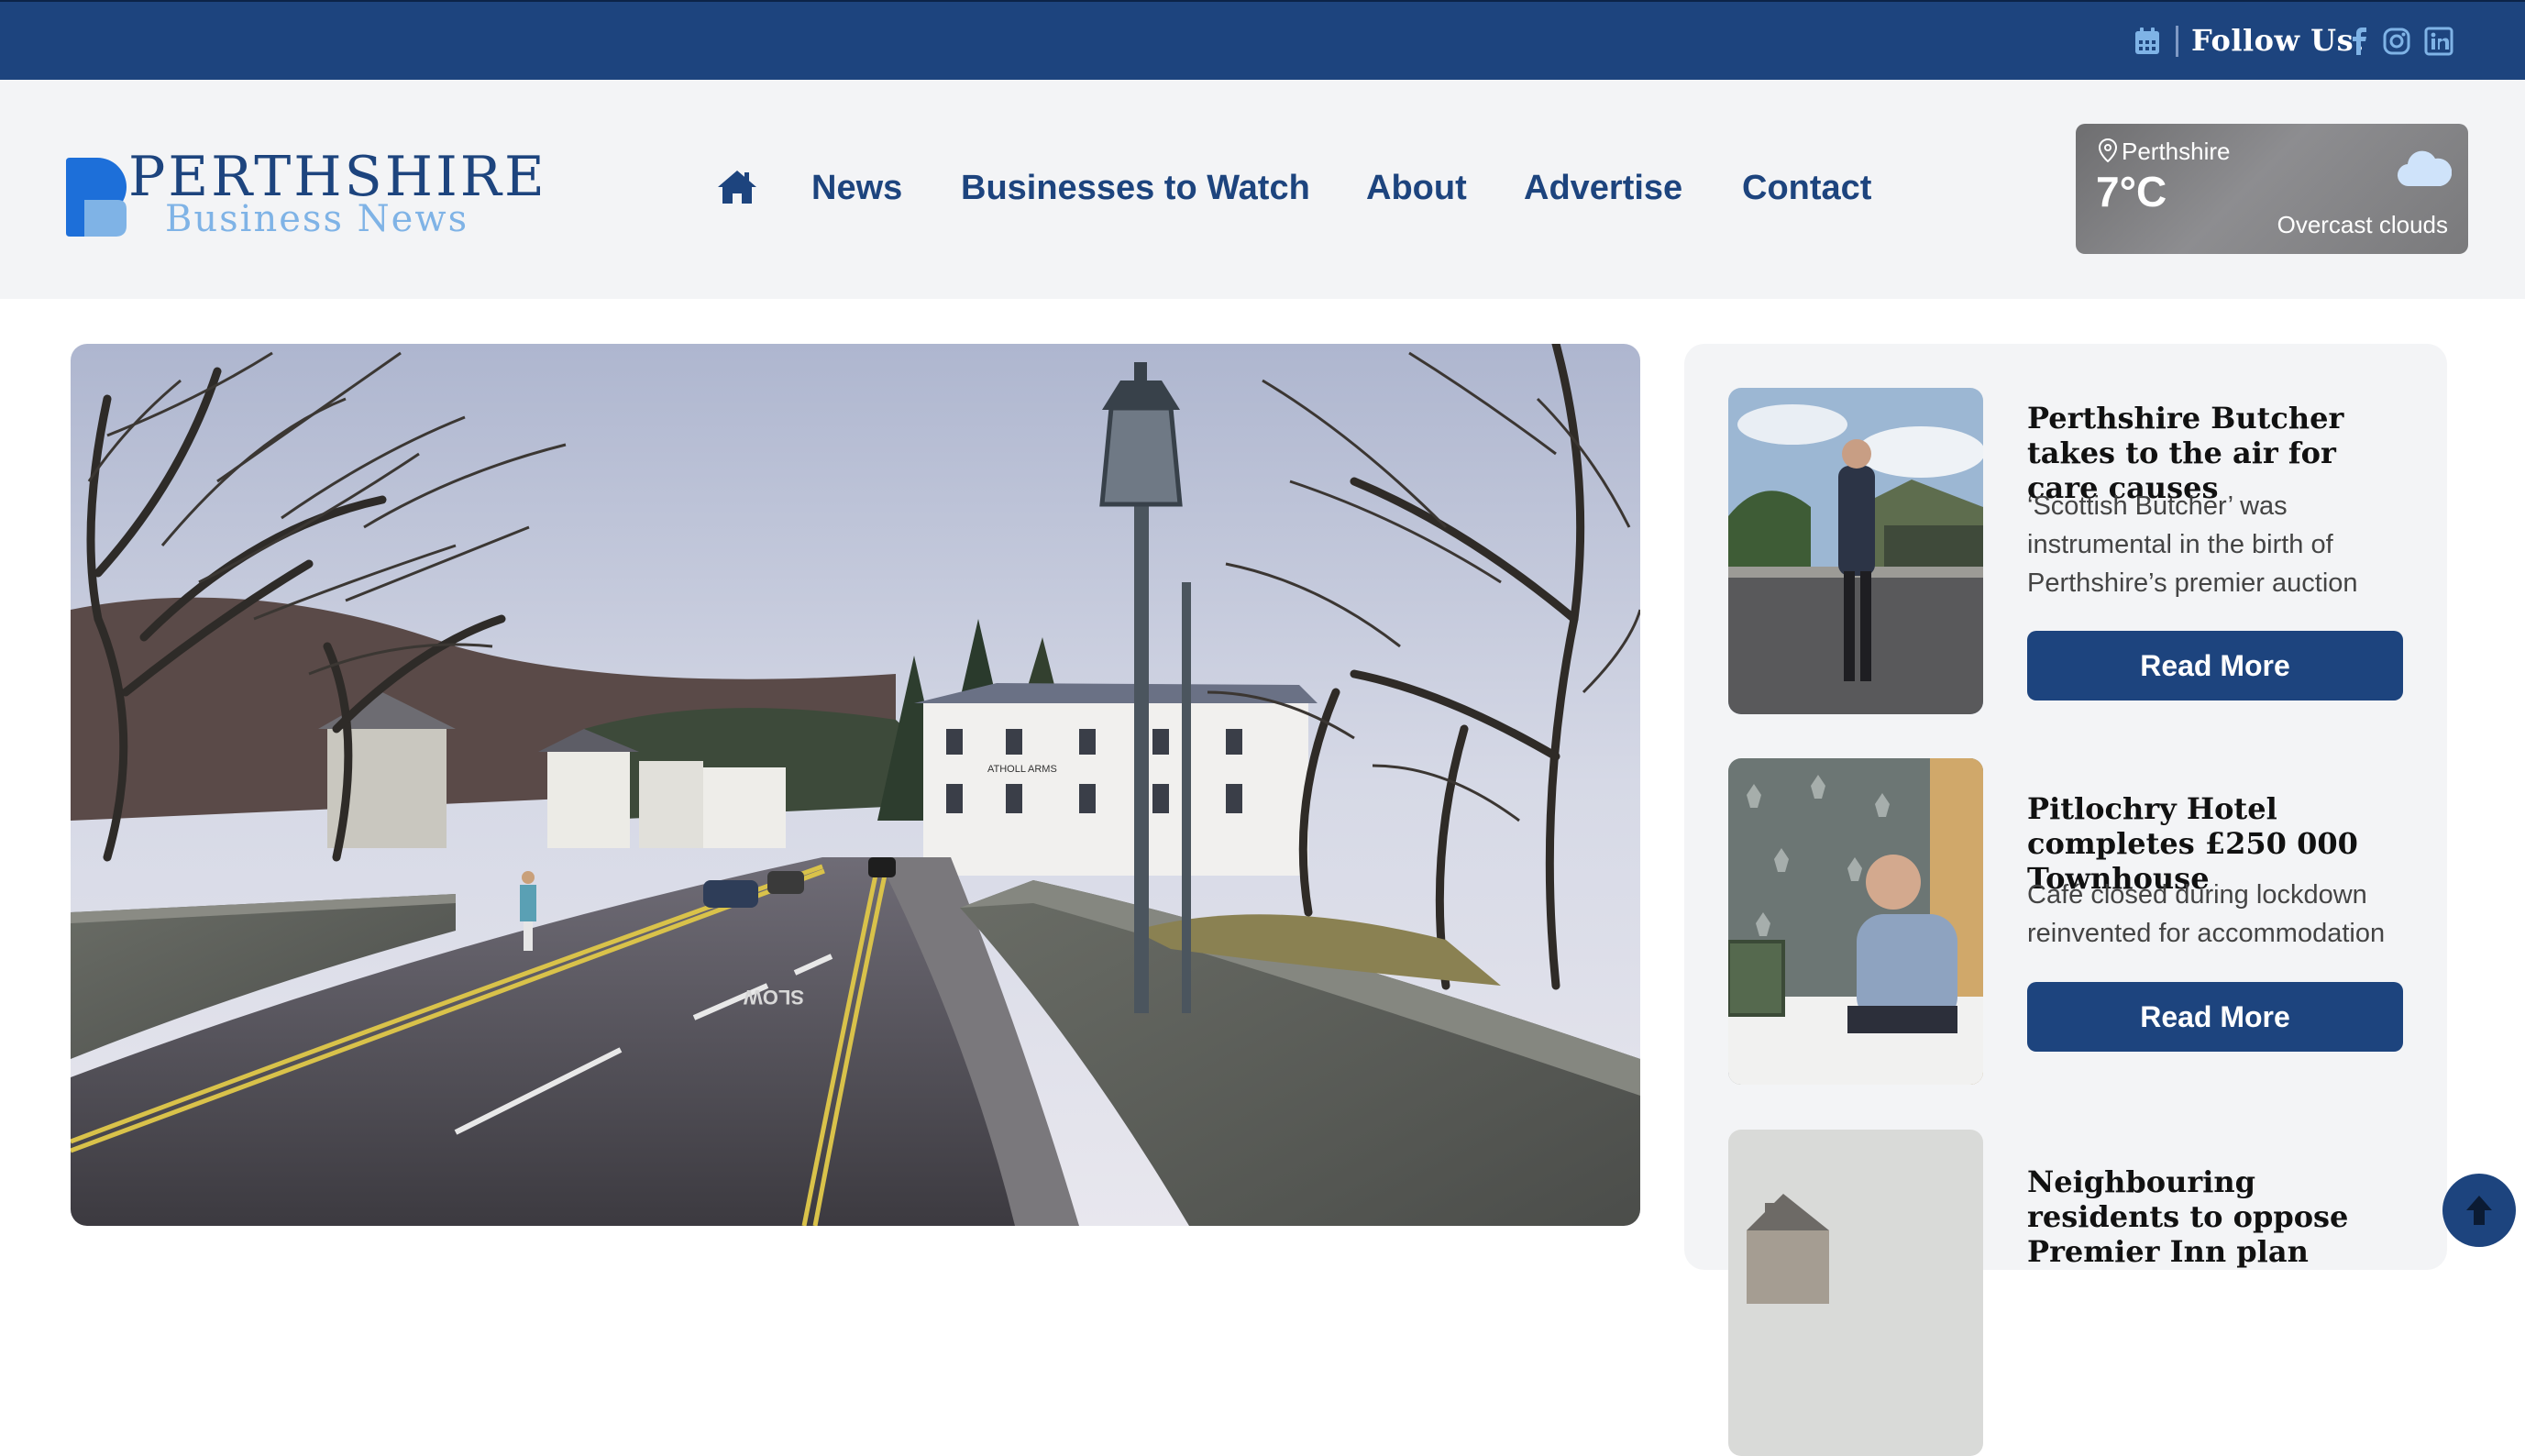 This screenshot has height=1456, width=2525. I want to click on top-bar: Follow Us:, so click(1262, 40).